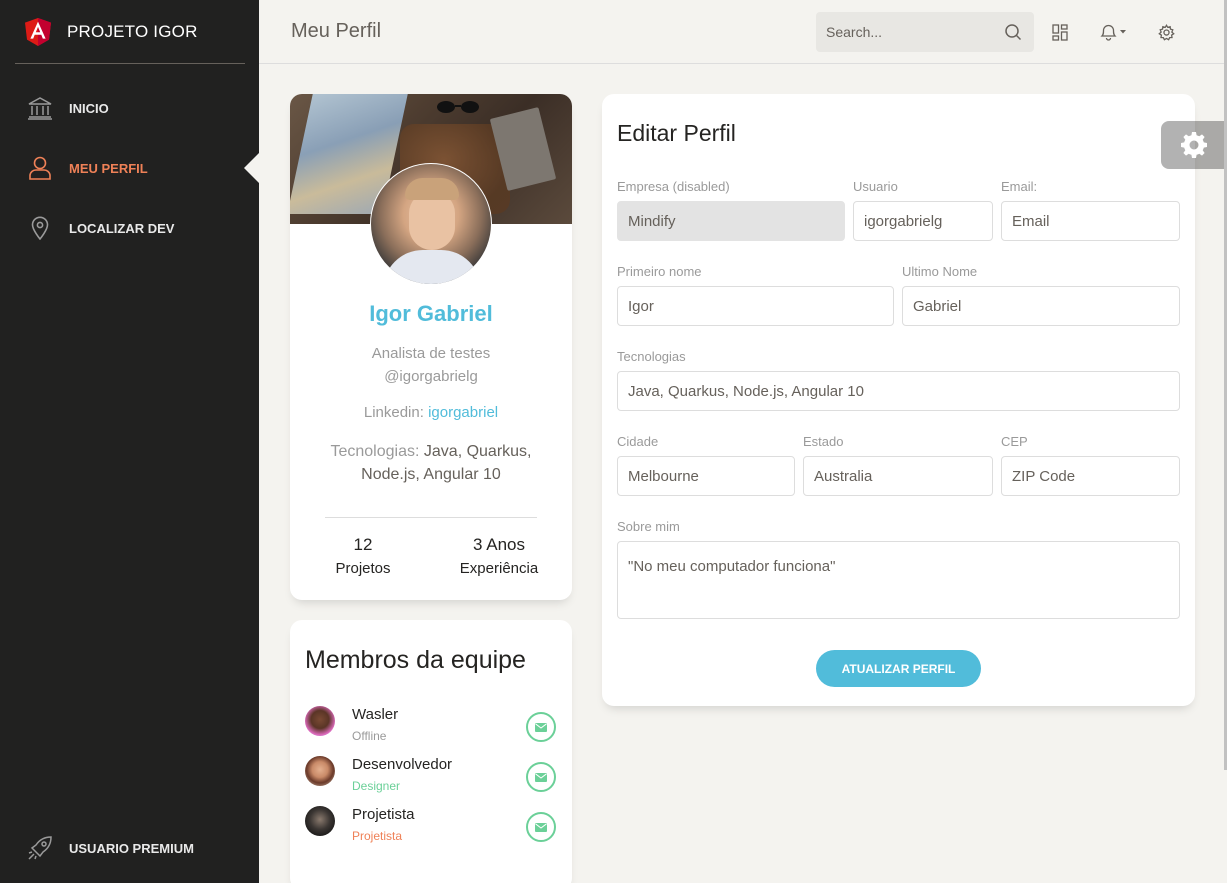  I want to click on sidebar-nav: INICIO MEU PERFIL LOCALIZAR DEV, so click(129, 168).